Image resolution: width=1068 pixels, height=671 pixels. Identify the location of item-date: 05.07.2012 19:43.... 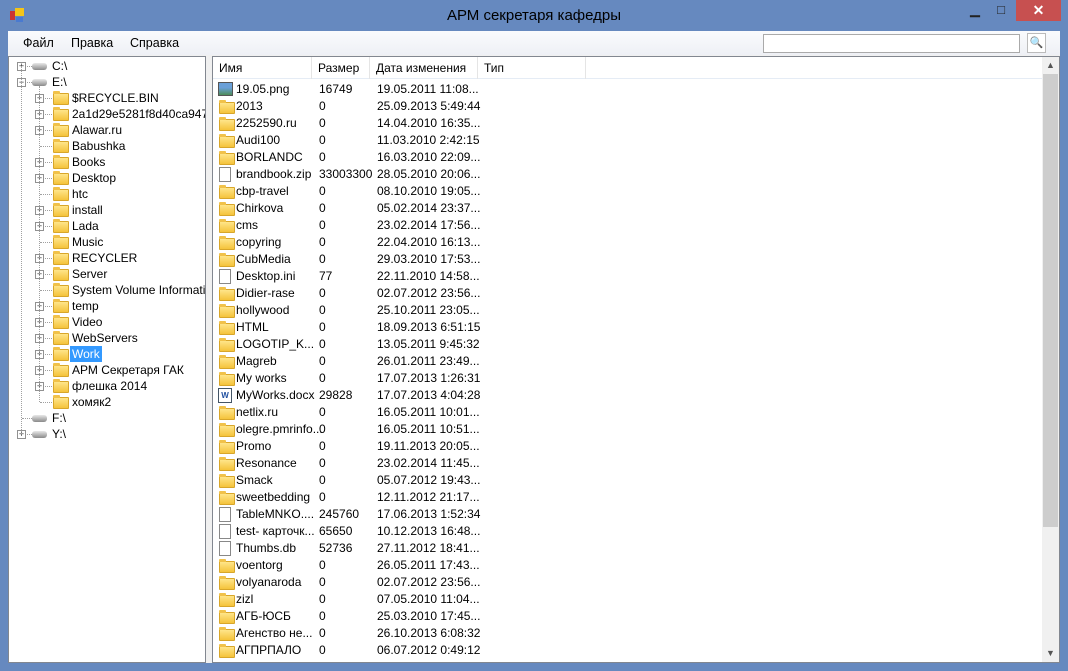
(429, 480).